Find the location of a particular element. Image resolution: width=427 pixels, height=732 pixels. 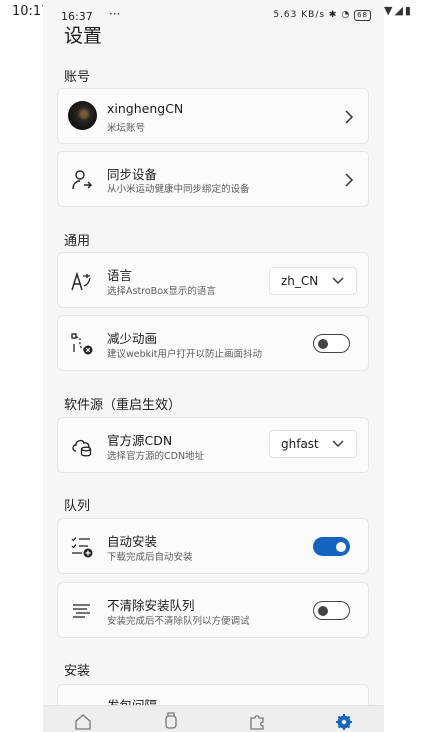

cdn-subtitle: 选择官方源的CDN地址 is located at coordinates (156, 456).